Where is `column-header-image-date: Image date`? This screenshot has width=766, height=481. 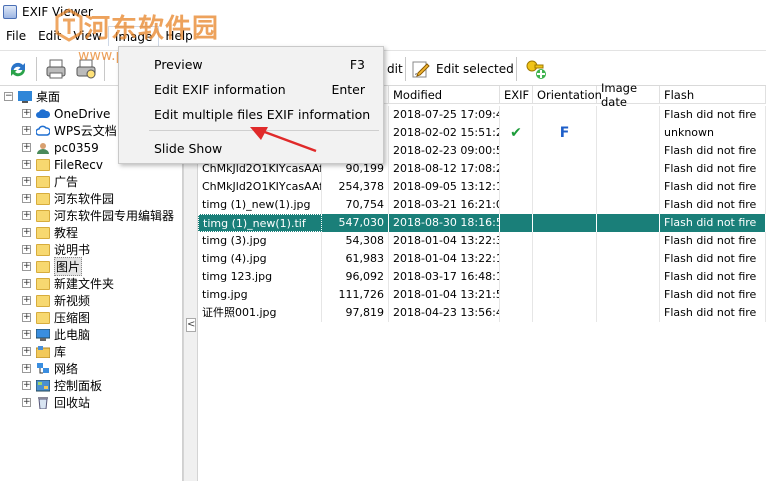 column-header-image-date: Image date is located at coordinates (628, 95).